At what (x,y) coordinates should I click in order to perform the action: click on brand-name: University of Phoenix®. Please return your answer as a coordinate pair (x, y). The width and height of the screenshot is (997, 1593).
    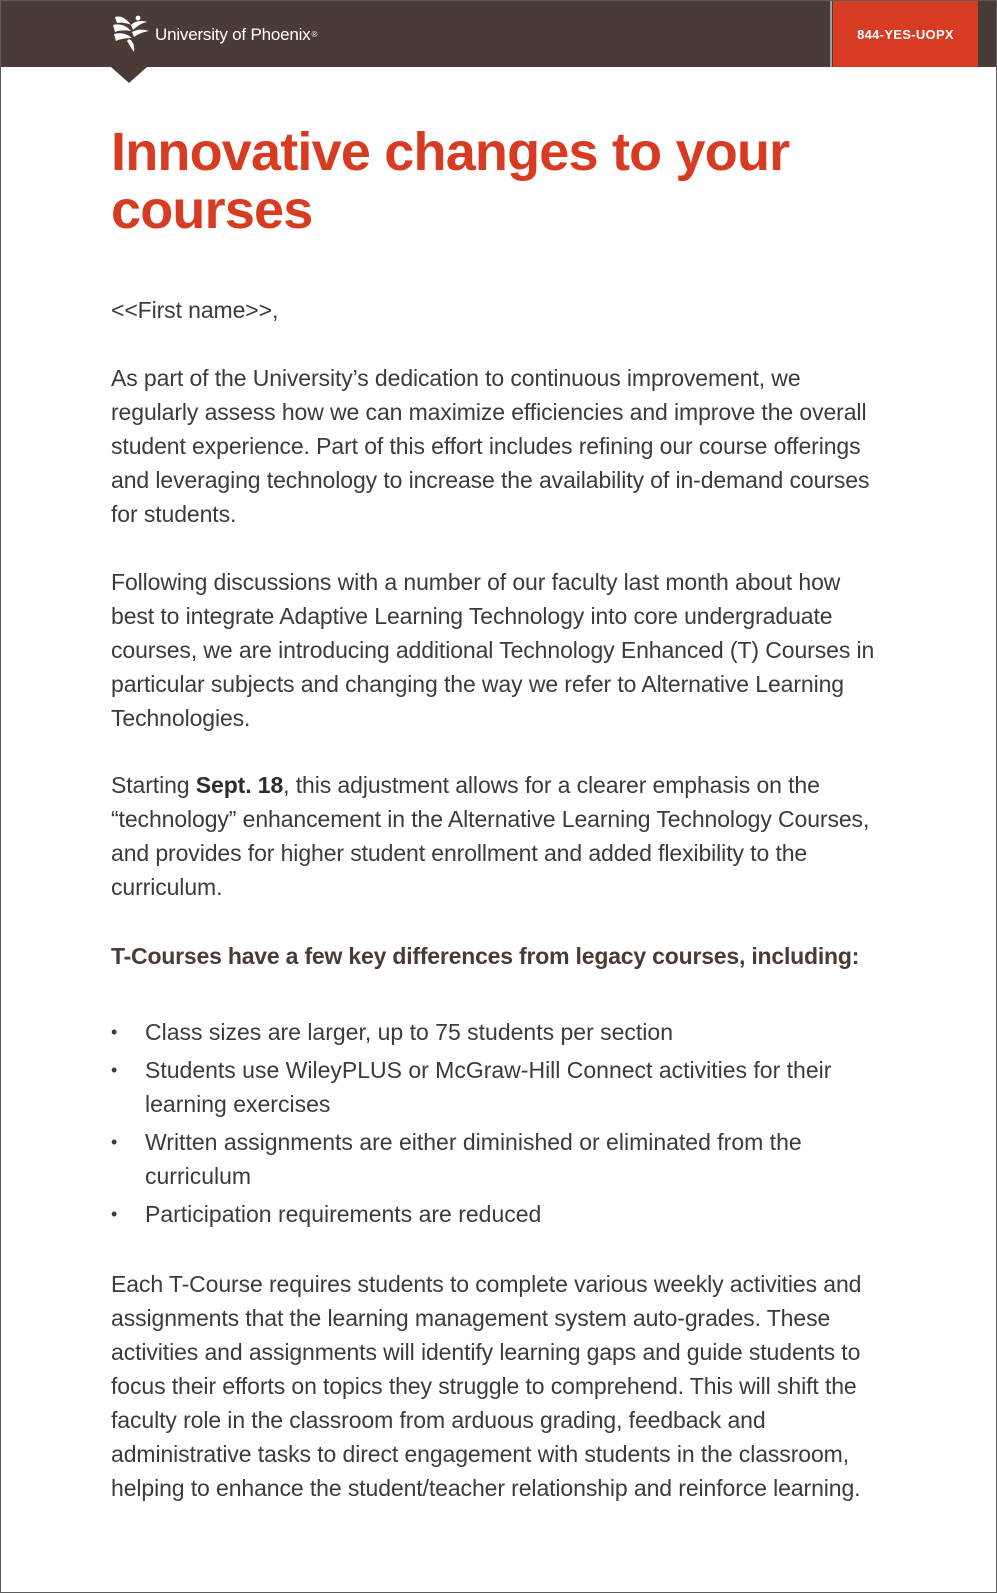
    Looking at the image, I should click on (236, 35).